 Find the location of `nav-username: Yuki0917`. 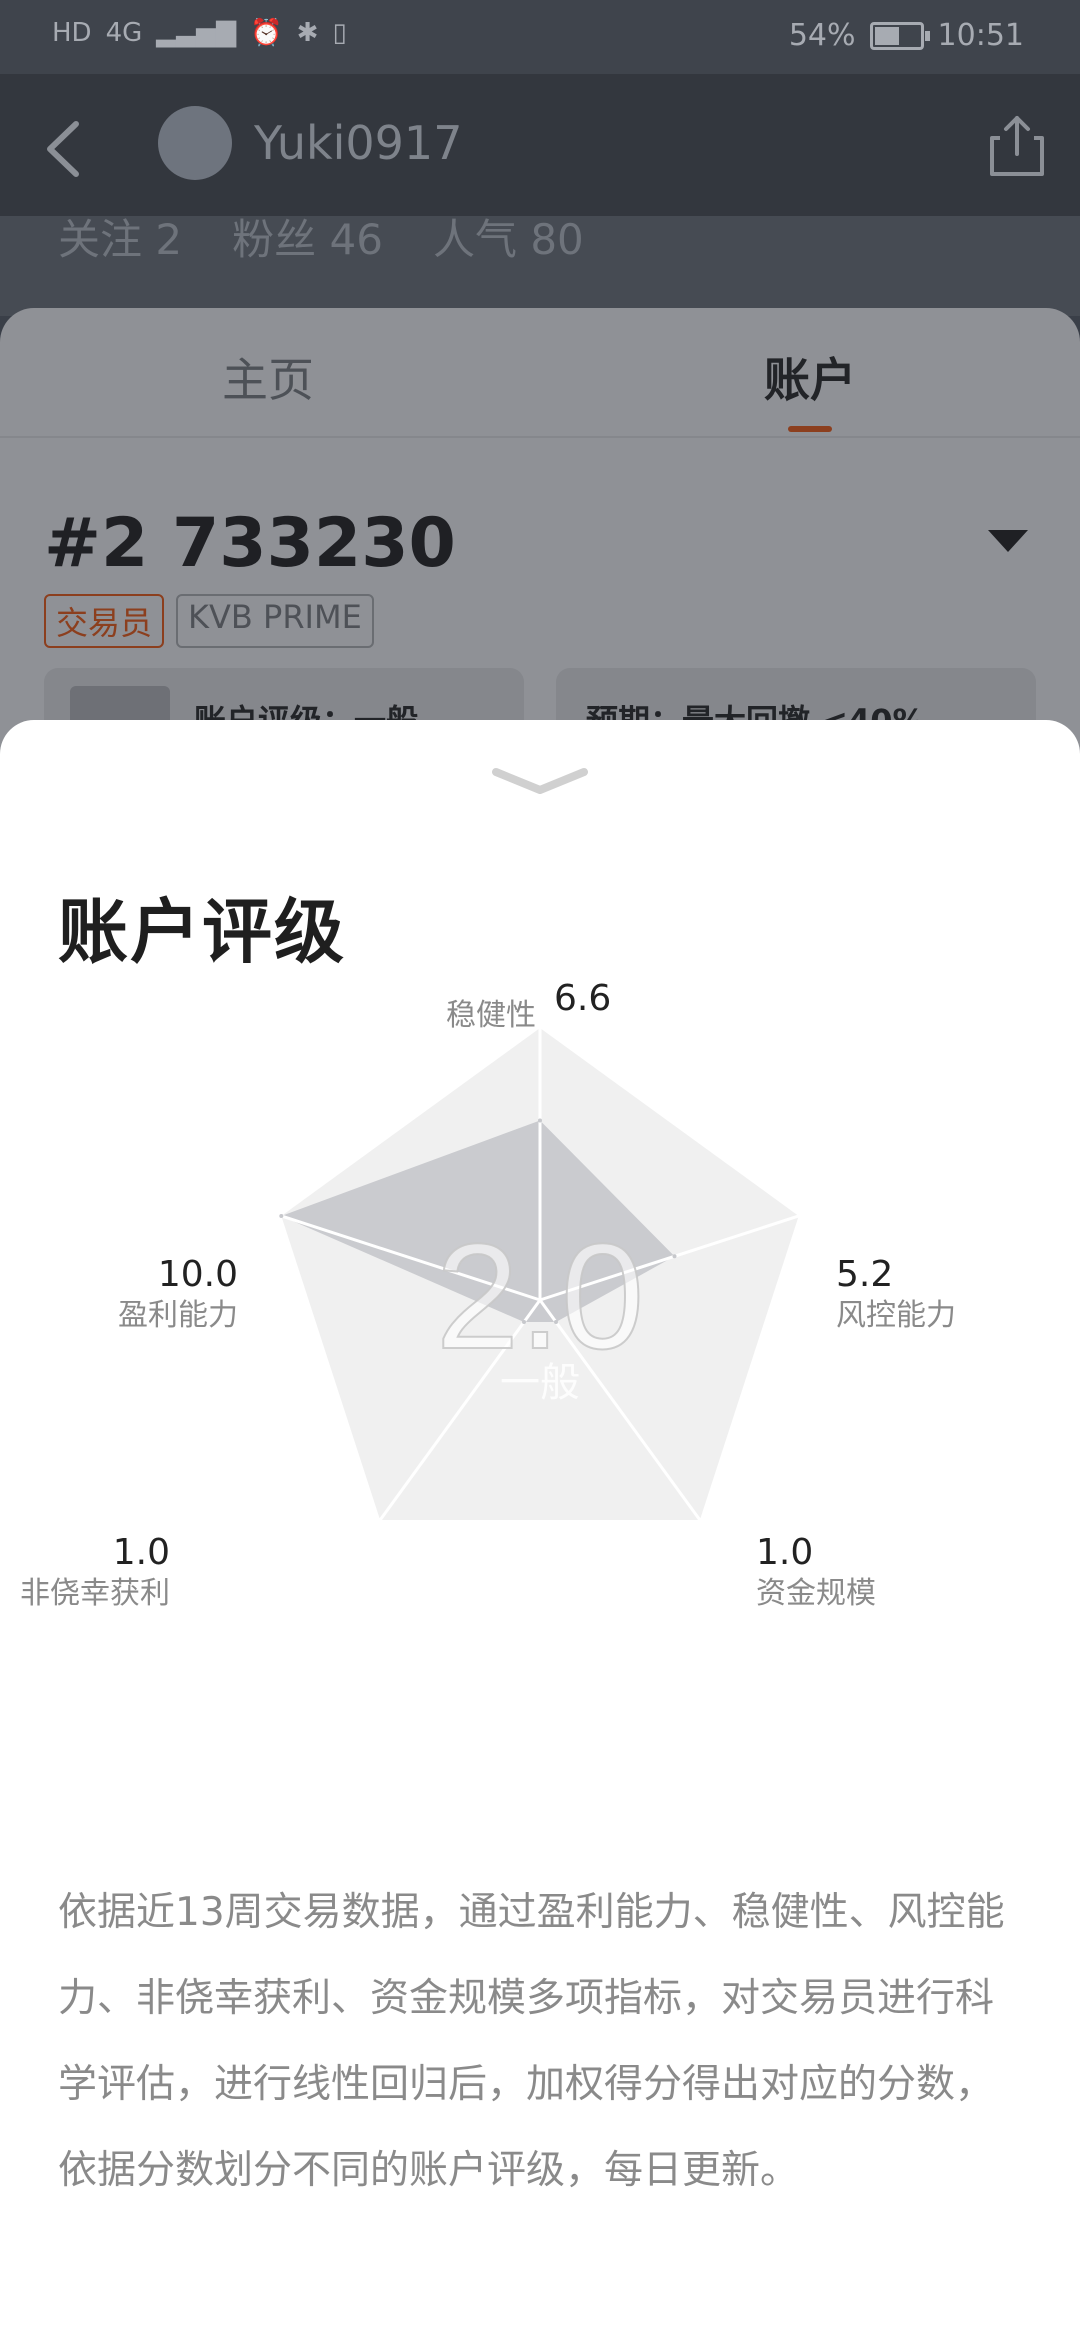

nav-username: Yuki0917 is located at coordinates (358, 143).